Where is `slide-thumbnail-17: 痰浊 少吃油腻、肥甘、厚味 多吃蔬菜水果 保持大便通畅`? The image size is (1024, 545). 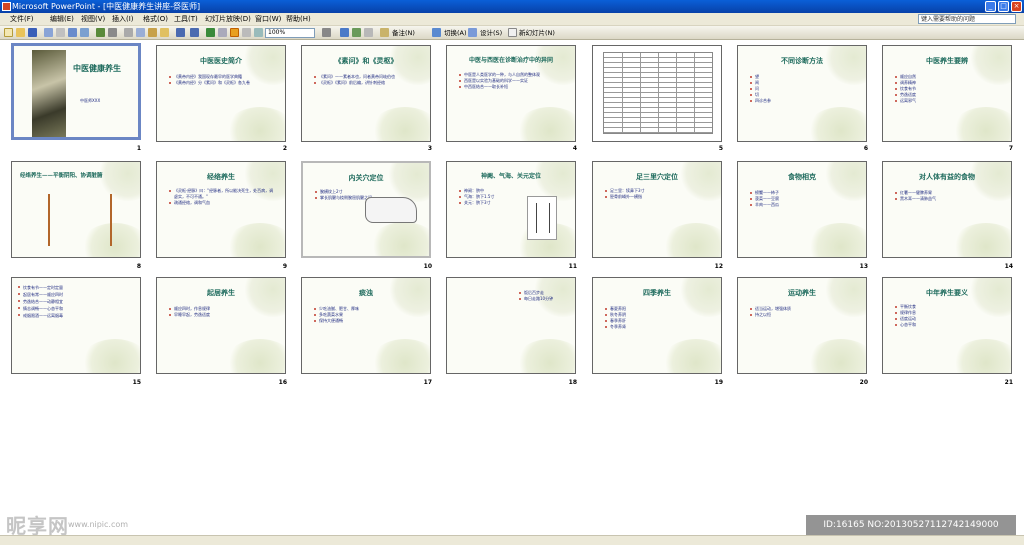 slide-thumbnail-17: 痰浊 少吃油腻、肥甘、厚味 多吃蔬菜水果 保持大便通畅 is located at coordinates (366, 325).